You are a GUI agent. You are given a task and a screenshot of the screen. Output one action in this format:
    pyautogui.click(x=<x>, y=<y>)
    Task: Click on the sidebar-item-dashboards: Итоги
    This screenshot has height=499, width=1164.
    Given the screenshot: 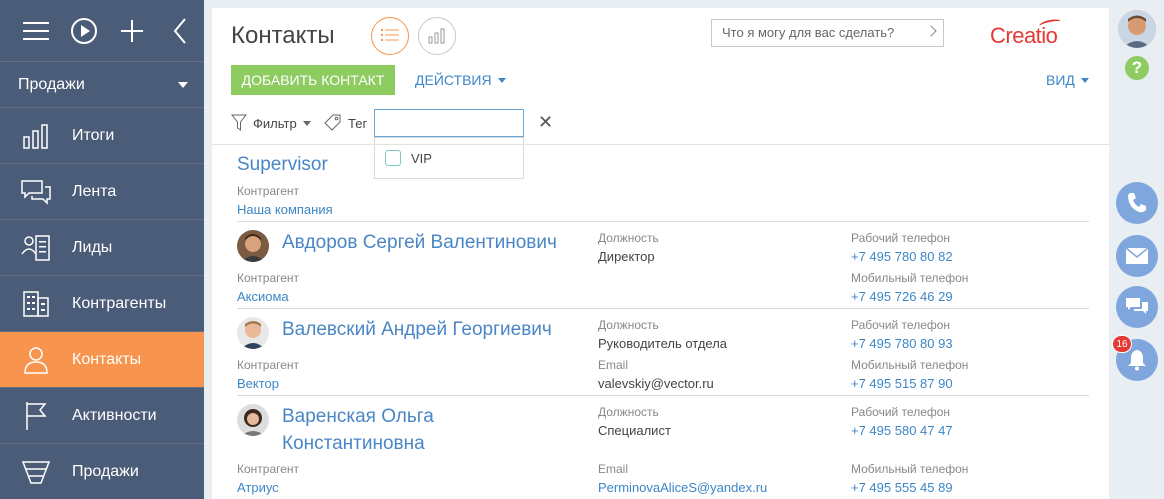 What is the action you would take?
    pyautogui.click(x=102, y=136)
    